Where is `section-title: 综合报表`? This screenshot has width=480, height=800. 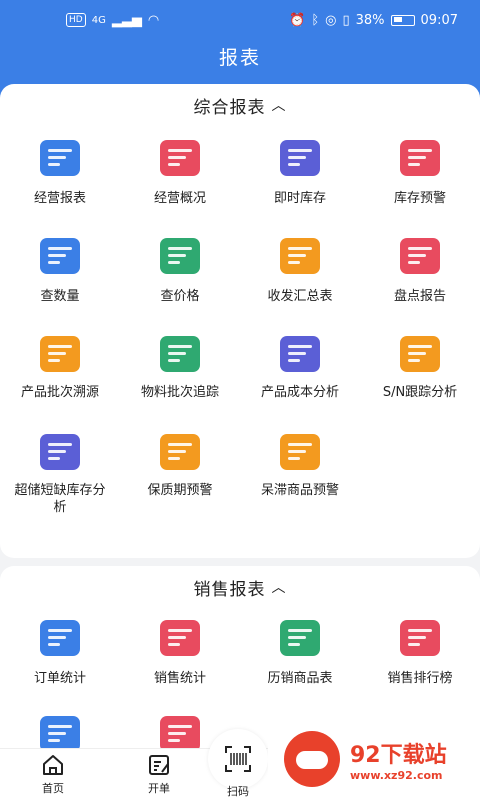 section-title: 综合报表 is located at coordinates (229, 107).